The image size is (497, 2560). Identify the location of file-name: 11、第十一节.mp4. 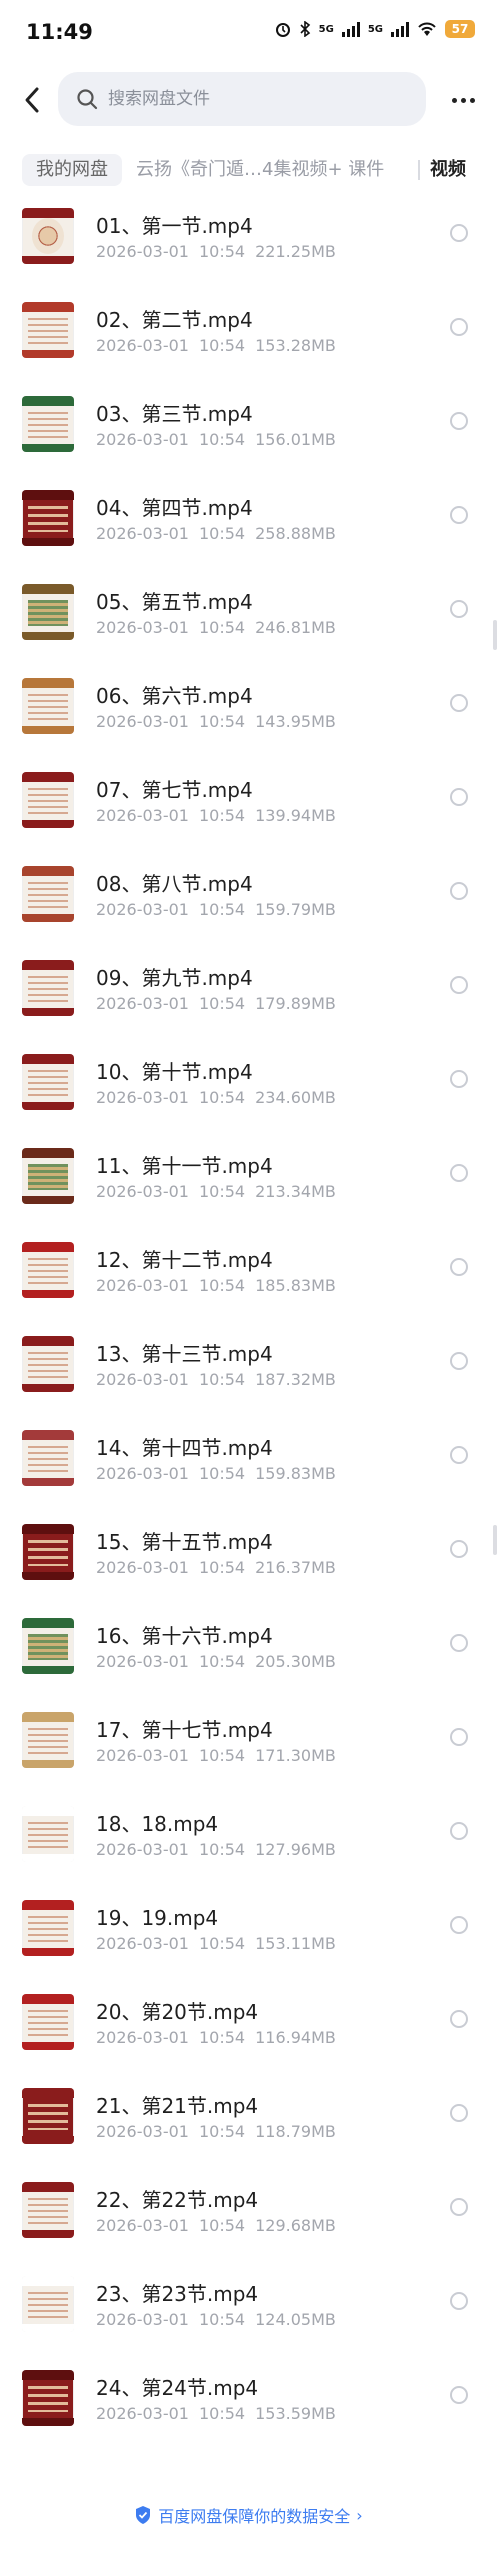
(184, 1166).